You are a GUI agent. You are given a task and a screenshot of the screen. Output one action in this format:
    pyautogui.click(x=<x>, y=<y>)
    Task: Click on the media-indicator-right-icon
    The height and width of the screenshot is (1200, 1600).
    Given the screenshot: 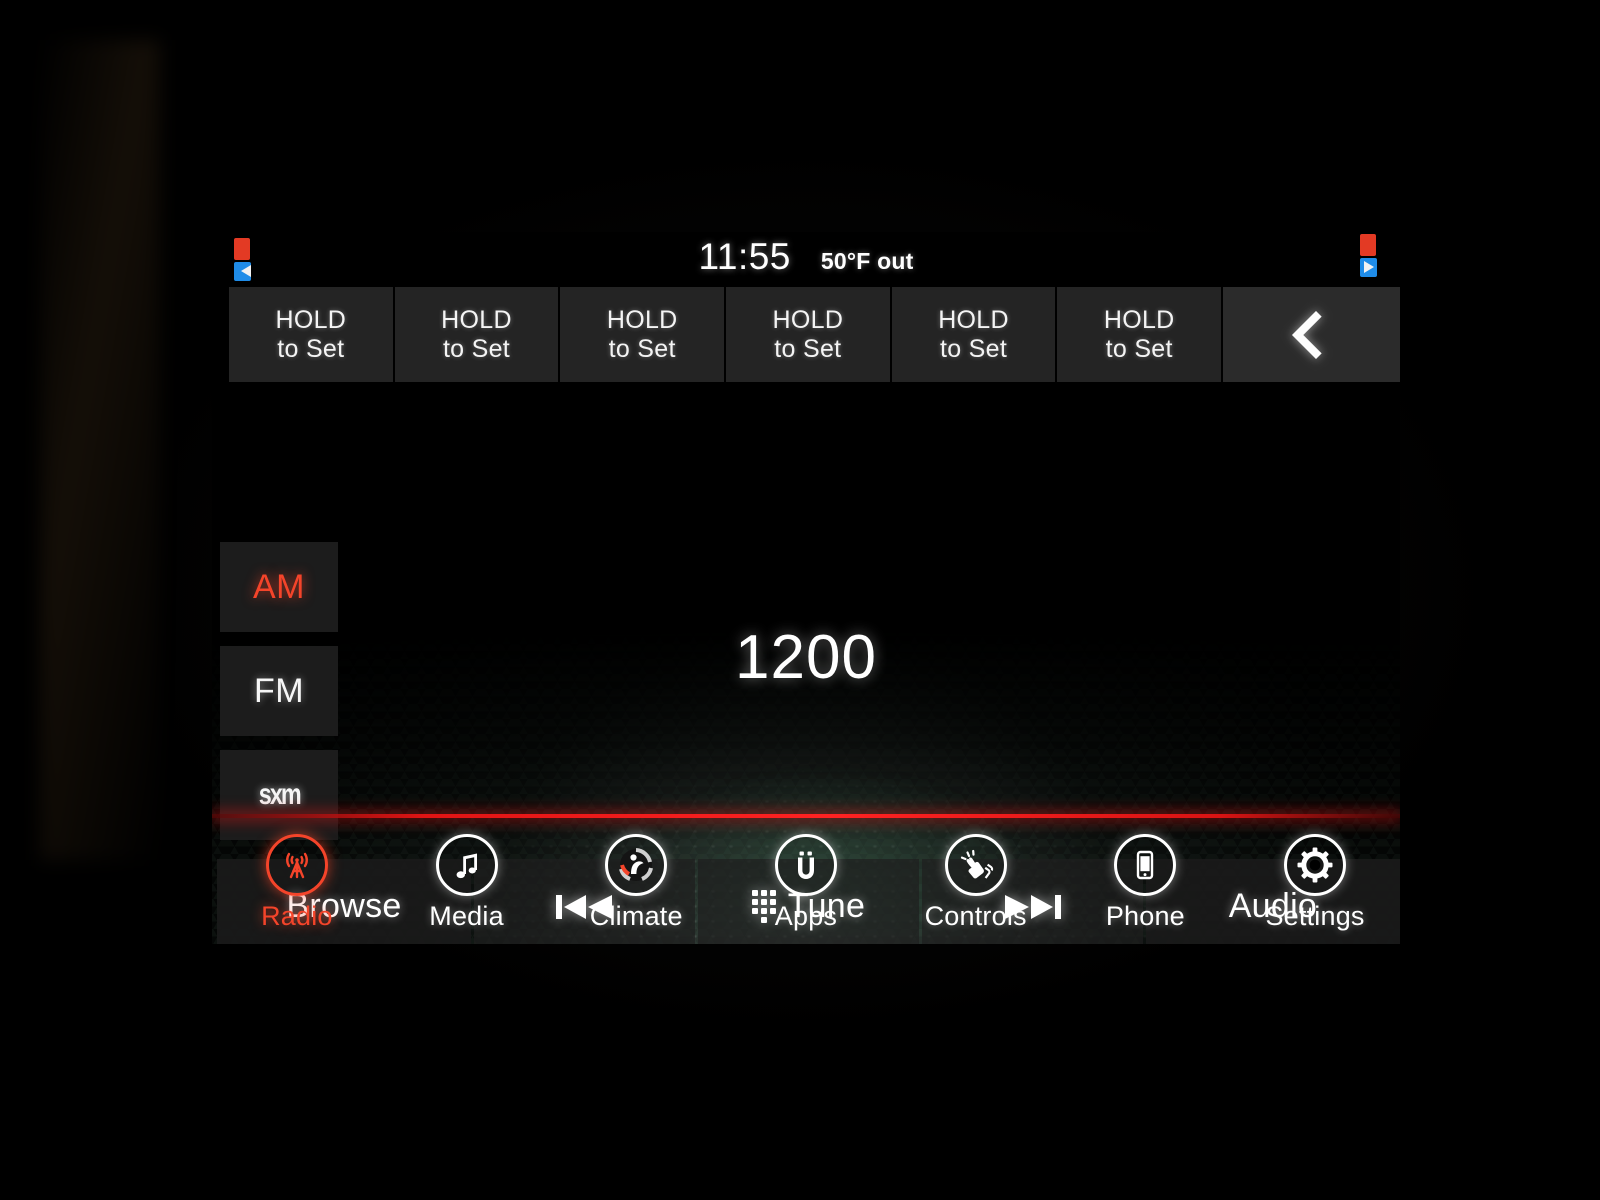 What is the action you would take?
    pyautogui.click(x=1371, y=256)
    